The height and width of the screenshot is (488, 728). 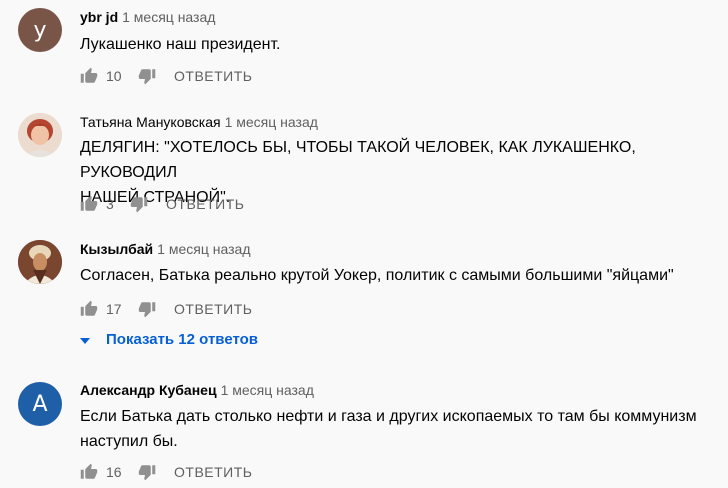 I want to click on avatar-letter: A, so click(x=40, y=404).